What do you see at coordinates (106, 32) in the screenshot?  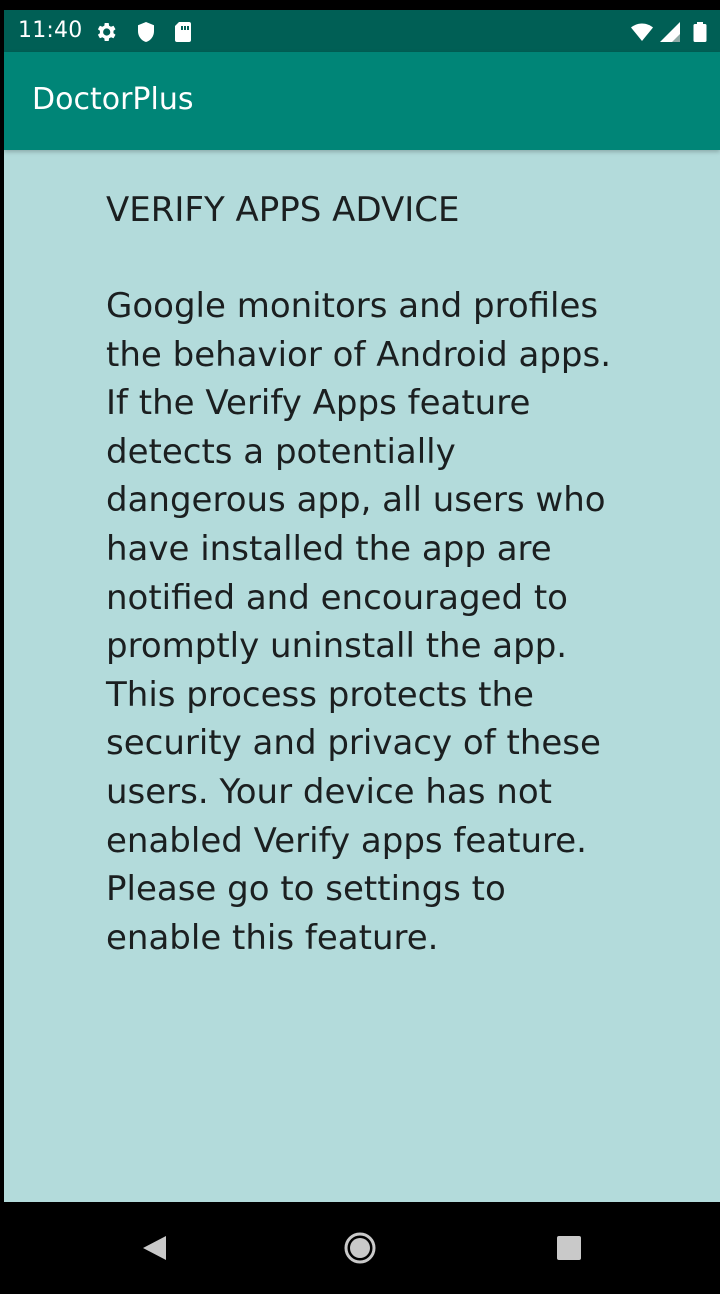 I see `settings-gear-icon` at bounding box center [106, 32].